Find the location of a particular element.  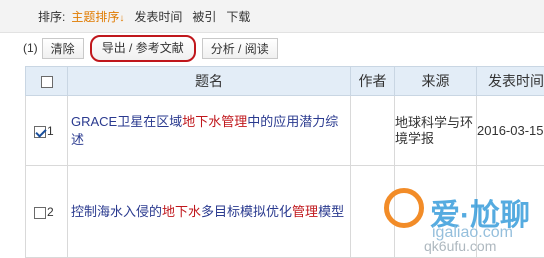

export-references-button: 导出 / 参考文献 is located at coordinates (143, 48).